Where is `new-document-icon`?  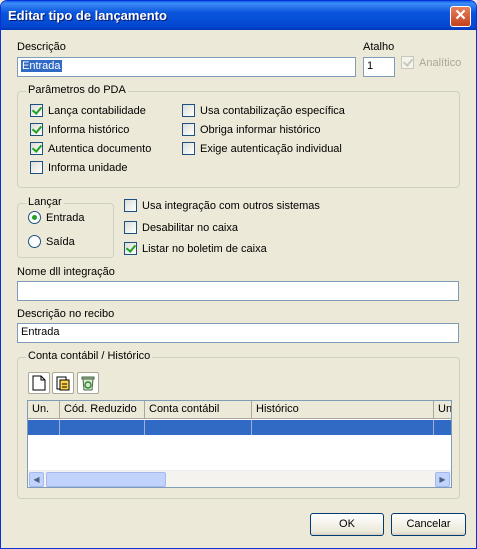 new-document-icon is located at coordinates (39, 383).